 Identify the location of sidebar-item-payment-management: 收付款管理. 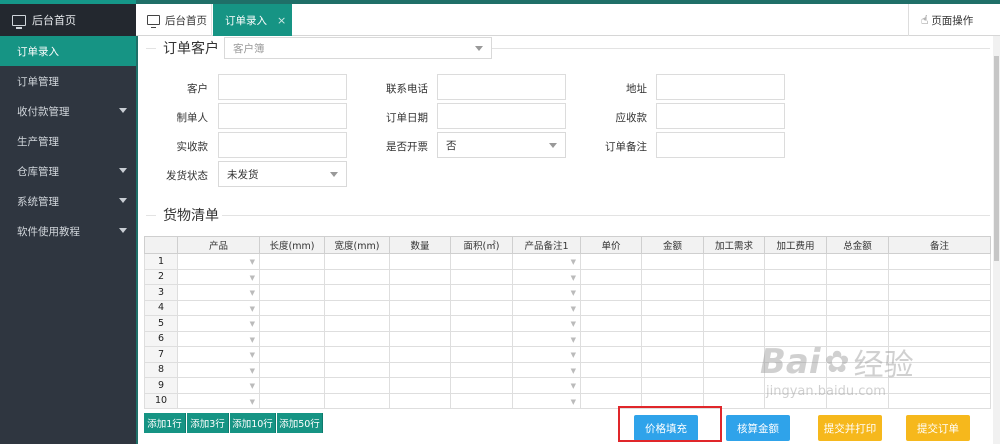
(68, 111).